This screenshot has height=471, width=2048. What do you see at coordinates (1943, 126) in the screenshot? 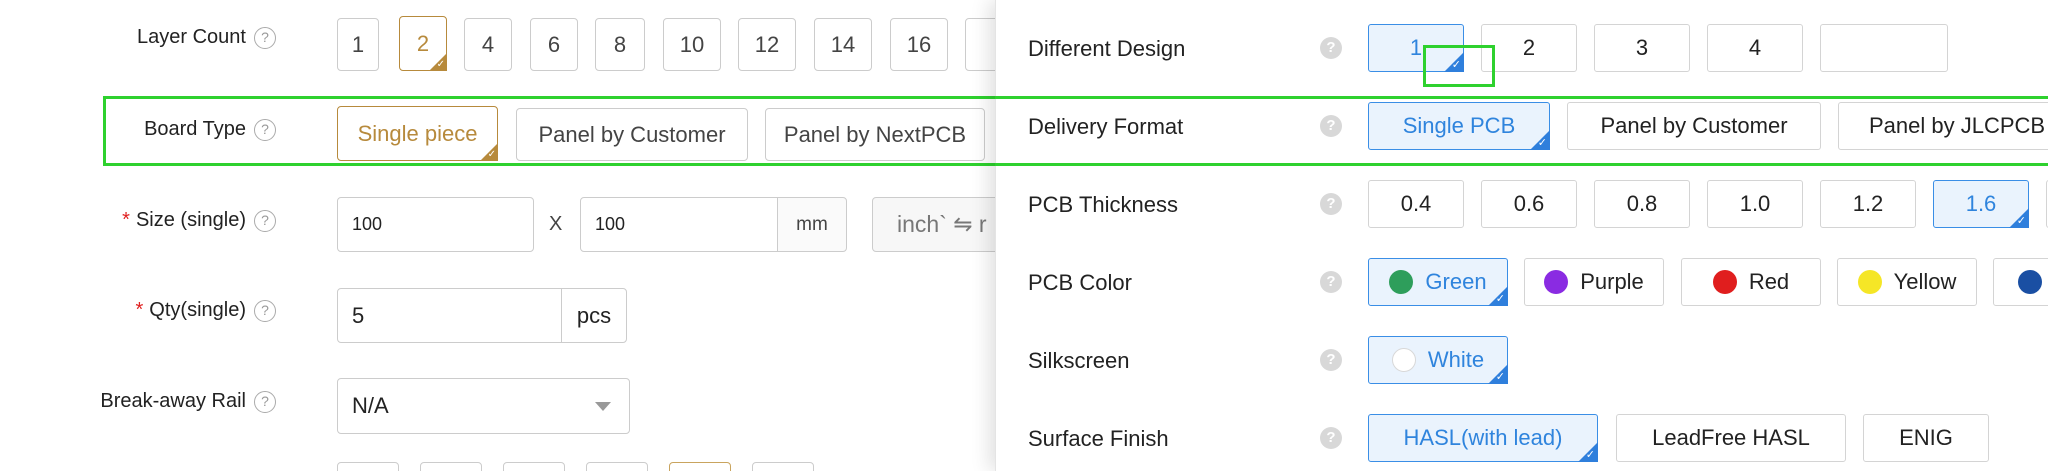
I see `delivery-format-panel-by-jlcpcb: Panel by JLCPCB` at bounding box center [1943, 126].